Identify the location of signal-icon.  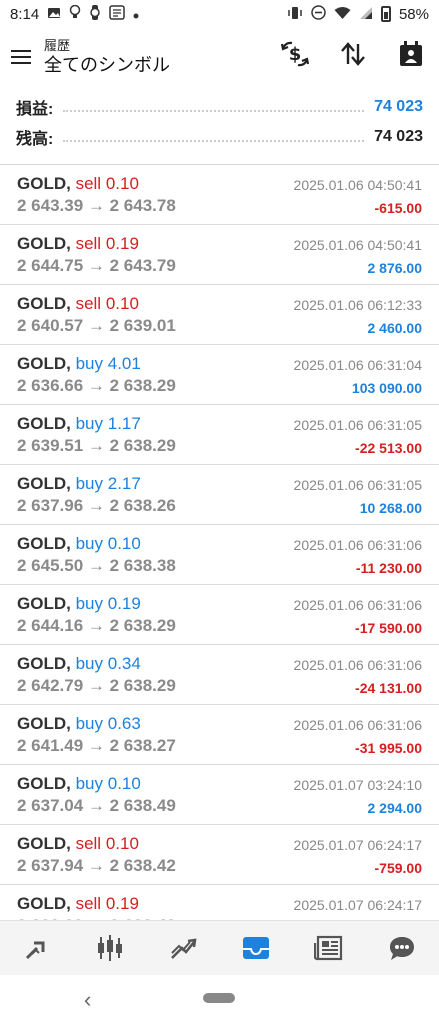
(366, 14).